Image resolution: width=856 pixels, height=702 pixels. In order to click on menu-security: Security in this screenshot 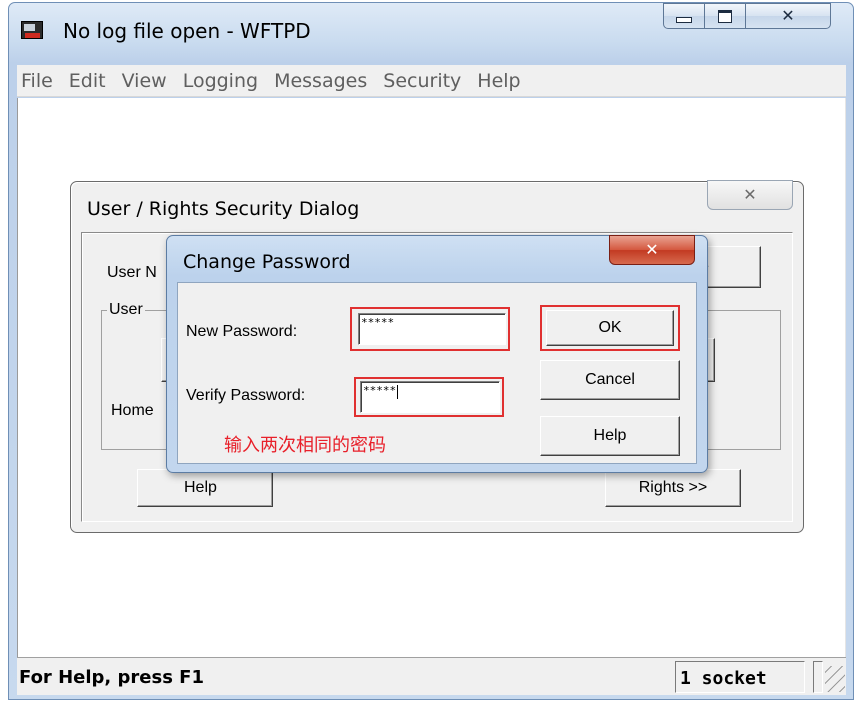, I will do `click(422, 81)`.